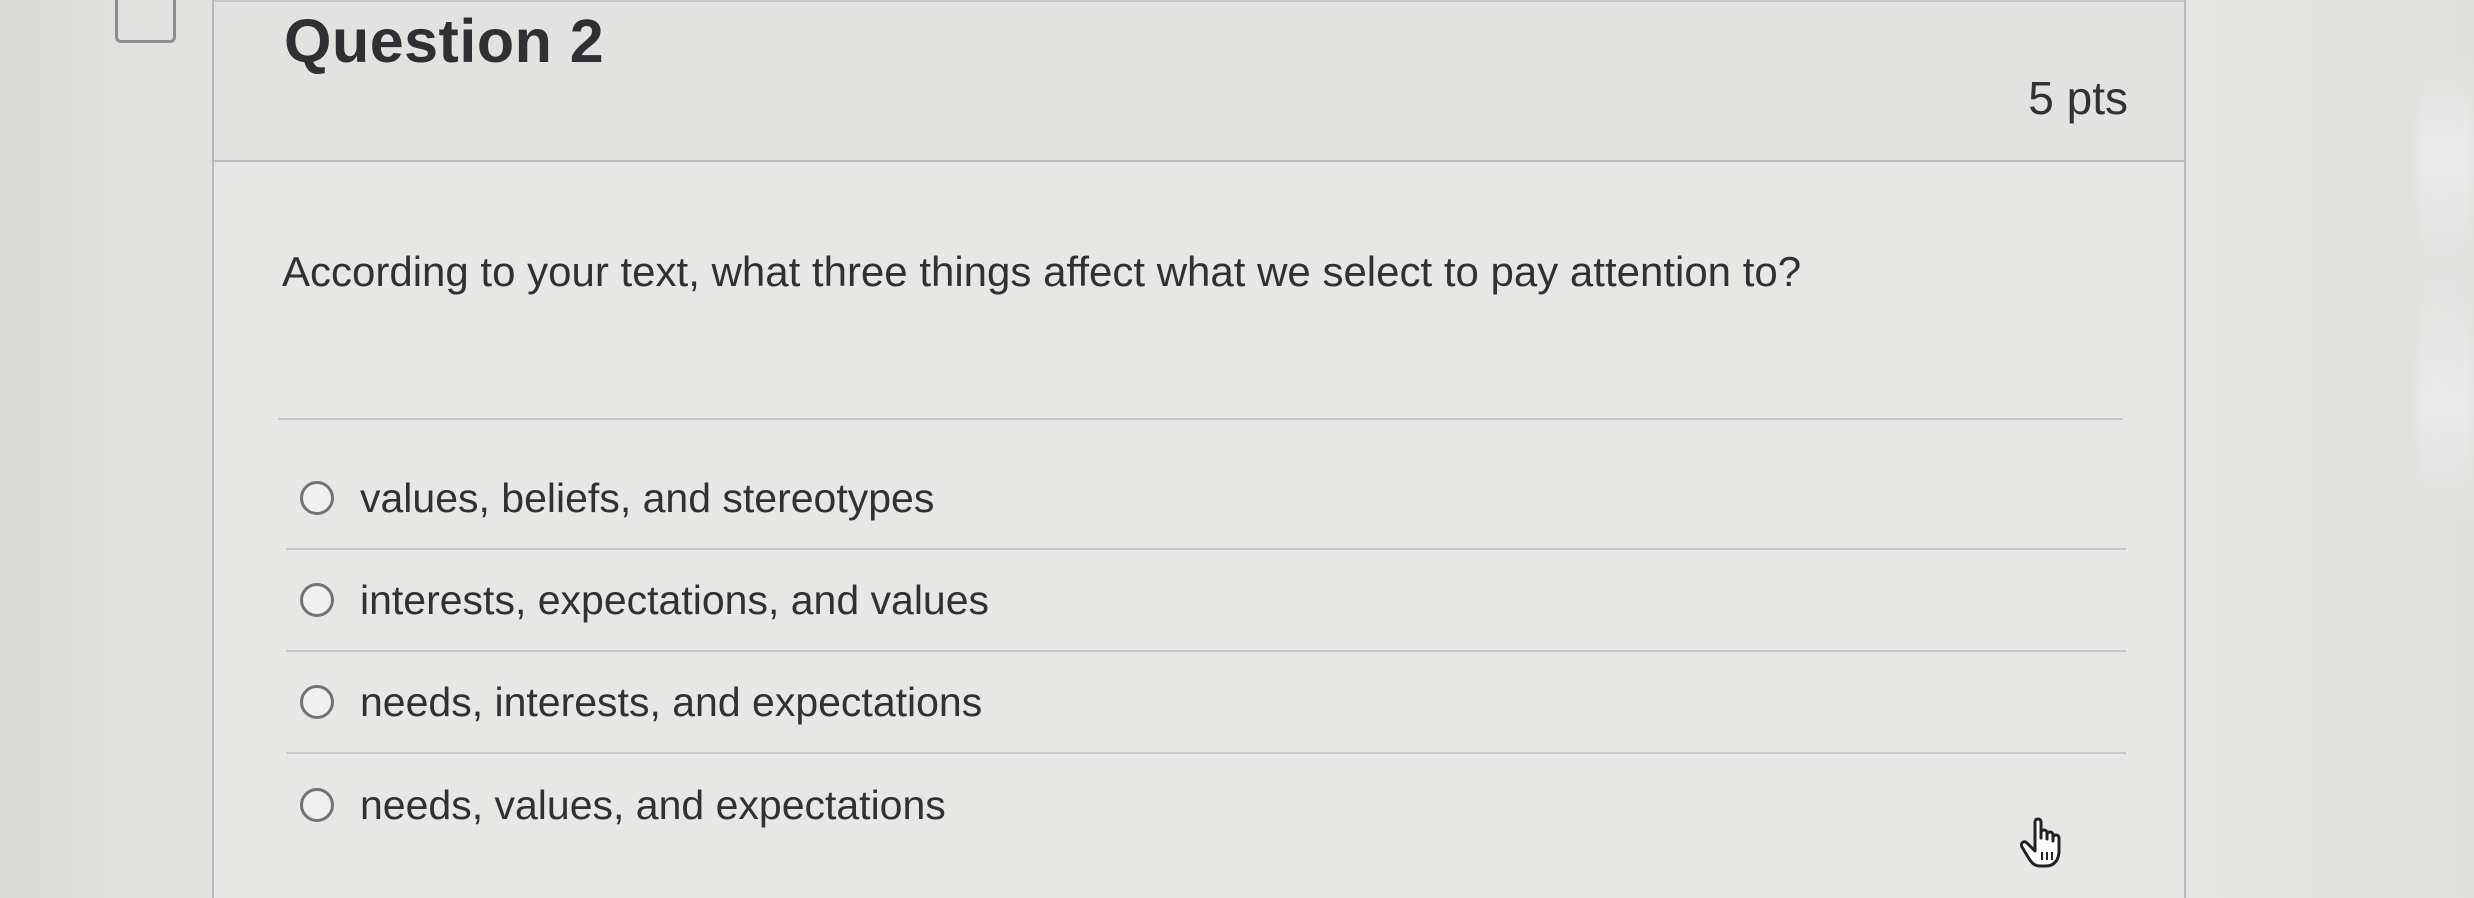 The image size is (2474, 898). What do you see at coordinates (647, 498) in the screenshot?
I see `answer-option-label: values, beliefs, and stereotypes` at bounding box center [647, 498].